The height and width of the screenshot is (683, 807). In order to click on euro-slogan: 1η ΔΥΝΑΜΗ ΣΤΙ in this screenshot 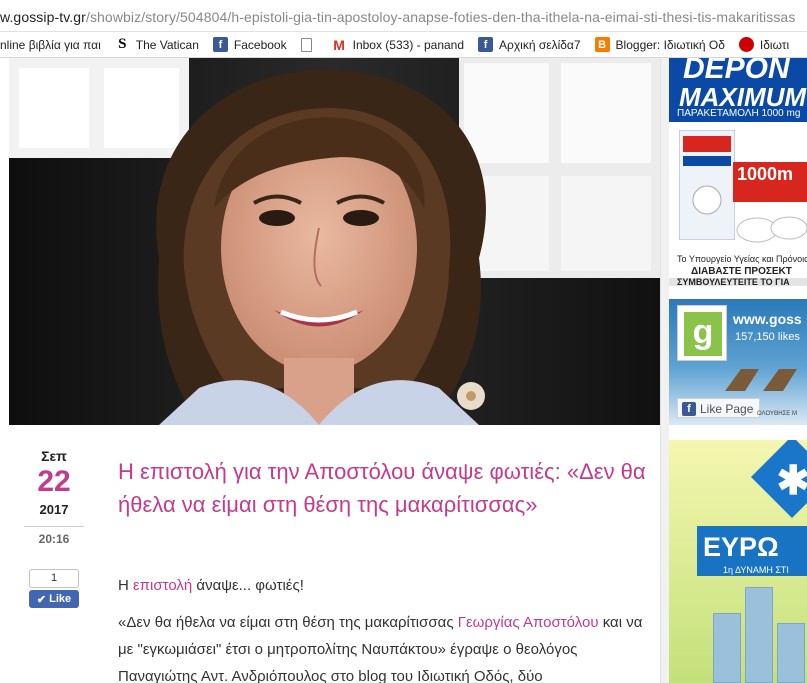, I will do `click(756, 570)`.